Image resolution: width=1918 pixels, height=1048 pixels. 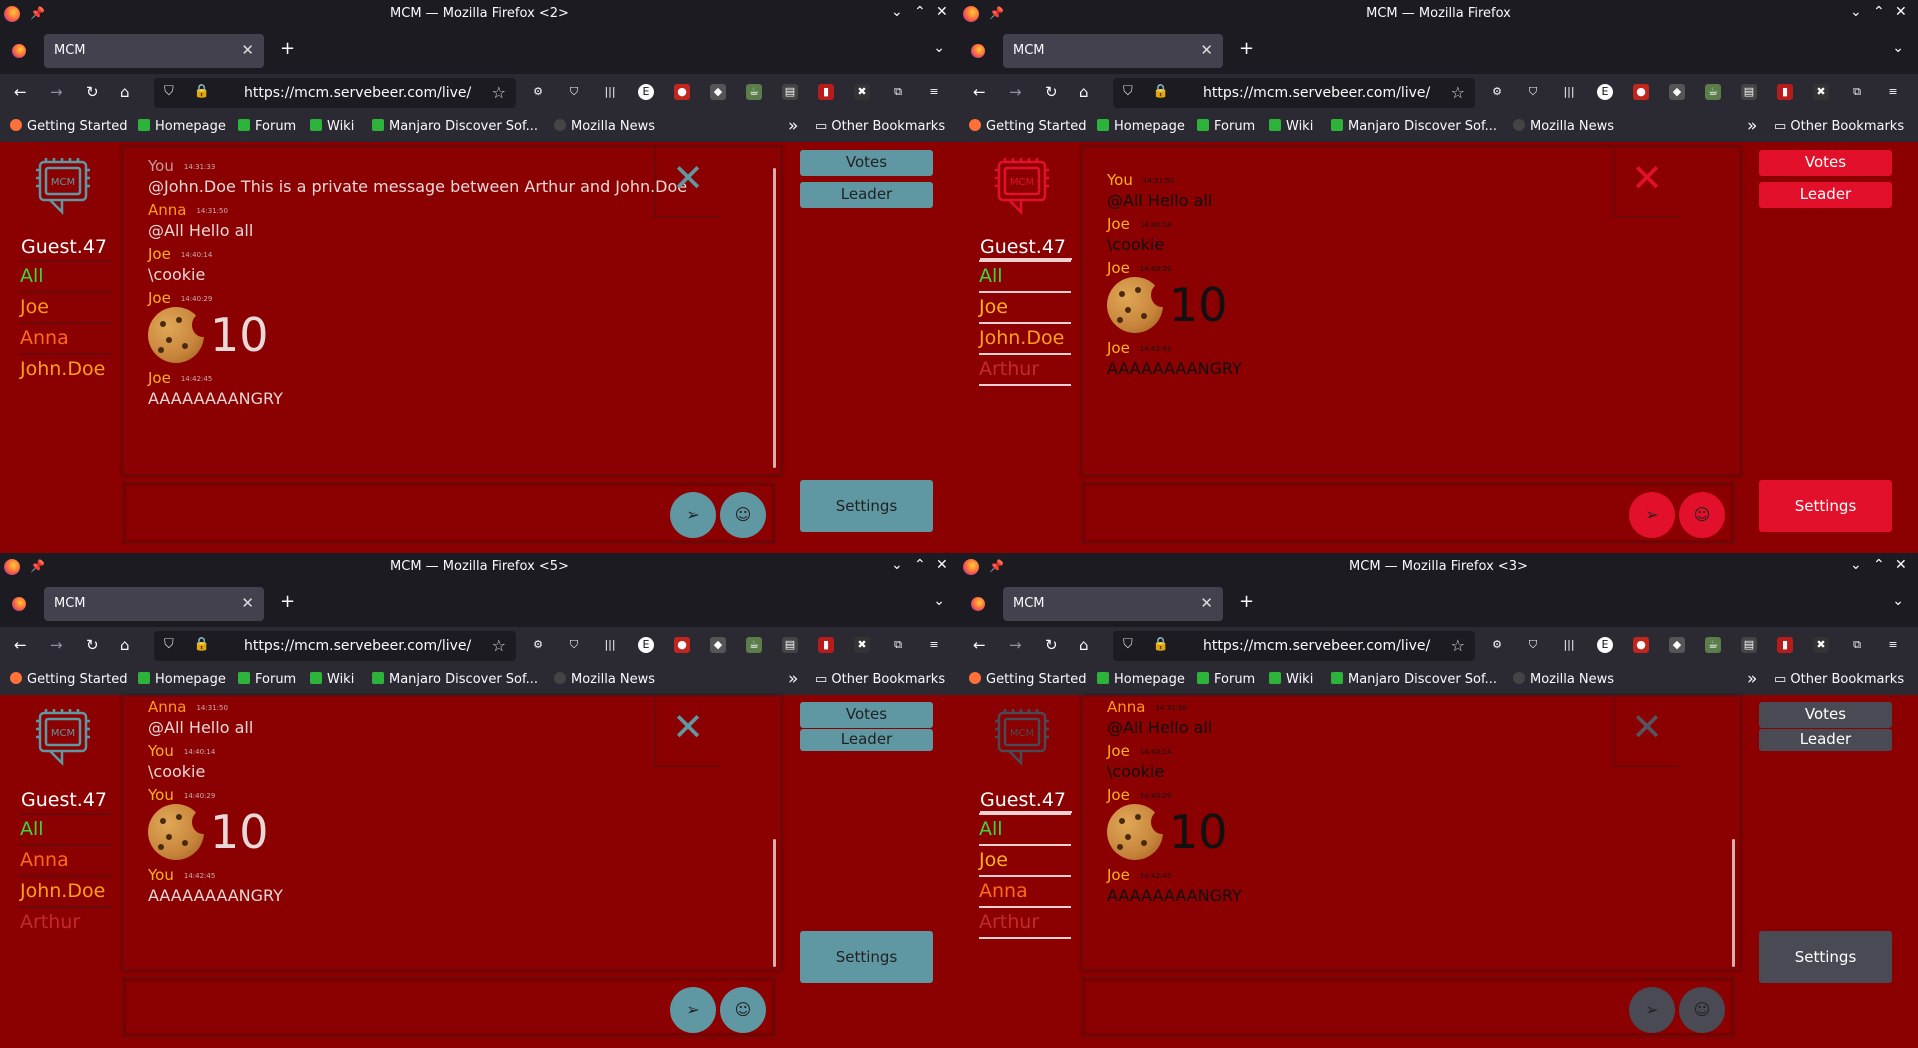 I want to click on ext-cross-icon: ✖, so click(x=862, y=92).